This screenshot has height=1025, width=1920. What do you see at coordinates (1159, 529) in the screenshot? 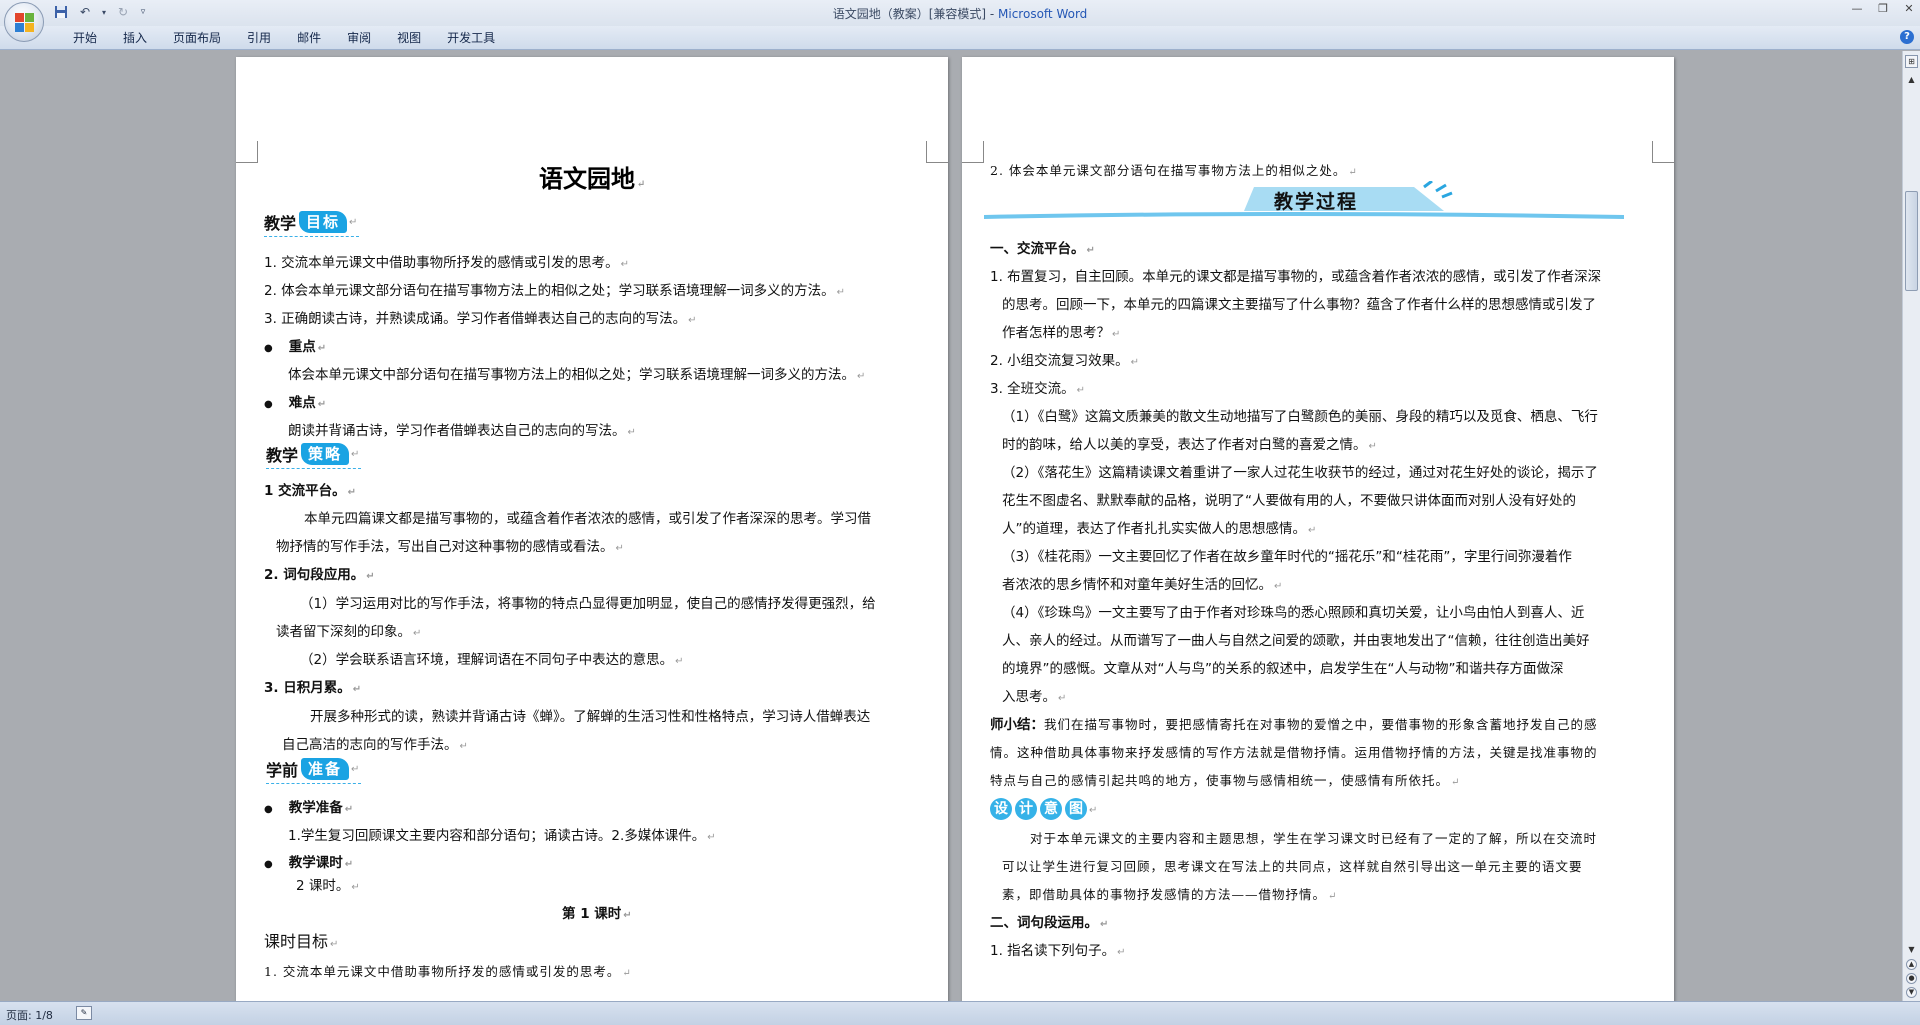
I see `review-item-2-cont2: 人”的道理，表达了作者扎扎实实做人的思想感情。 ↵` at bounding box center [1159, 529].